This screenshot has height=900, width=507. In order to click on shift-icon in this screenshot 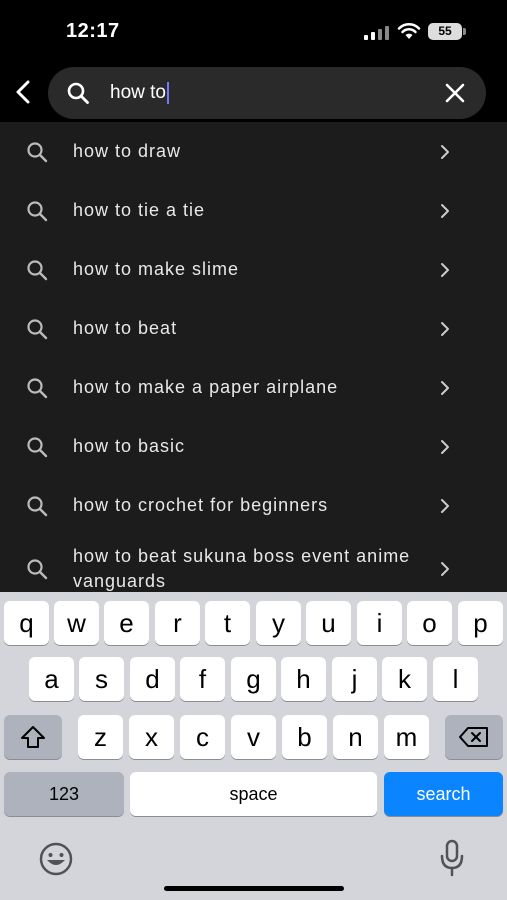, I will do `click(33, 737)`.